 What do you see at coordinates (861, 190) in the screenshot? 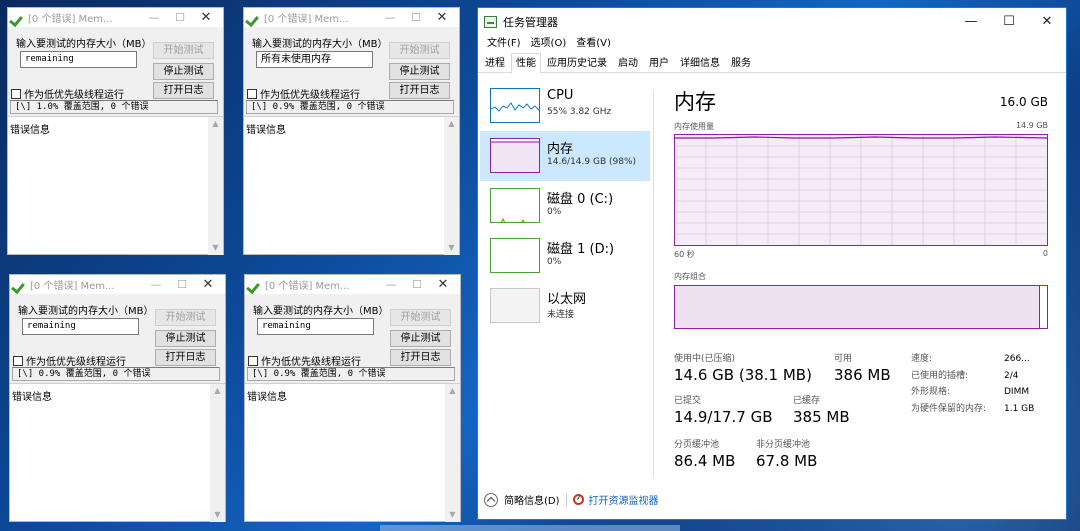
I see `usage-graph-svg` at bounding box center [861, 190].